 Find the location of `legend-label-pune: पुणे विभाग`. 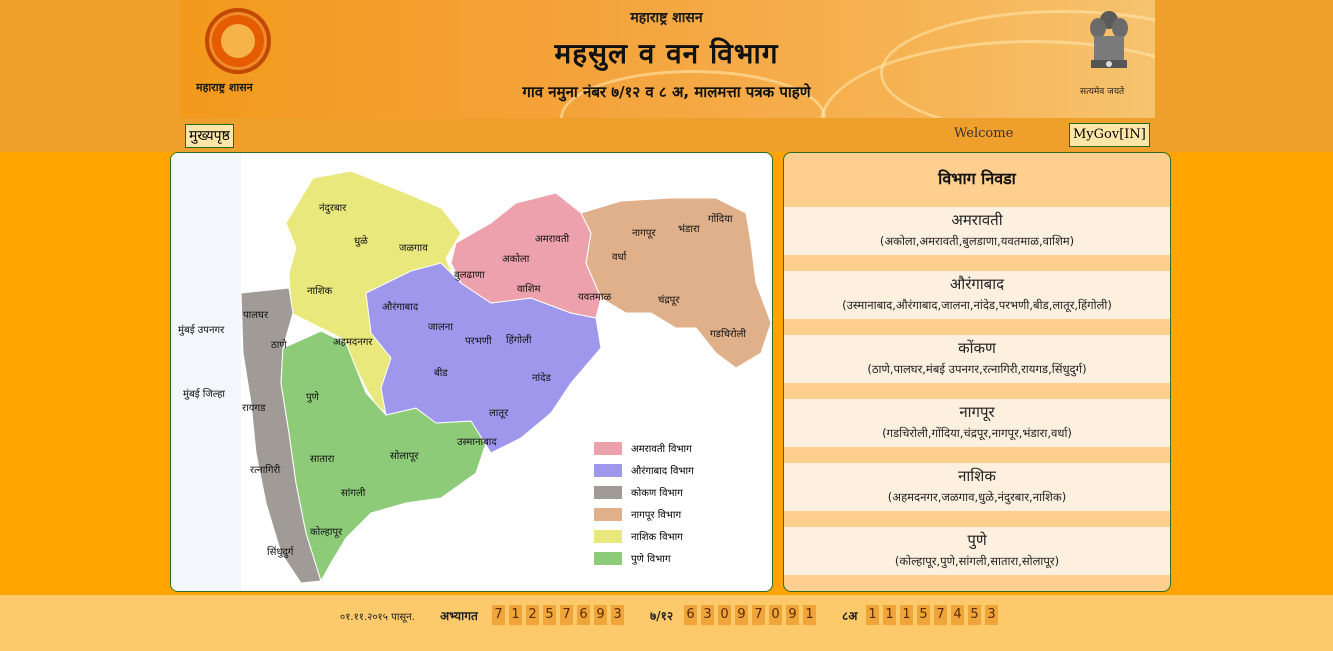

legend-label-pune: पुणे विभाग is located at coordinates (651, 559).